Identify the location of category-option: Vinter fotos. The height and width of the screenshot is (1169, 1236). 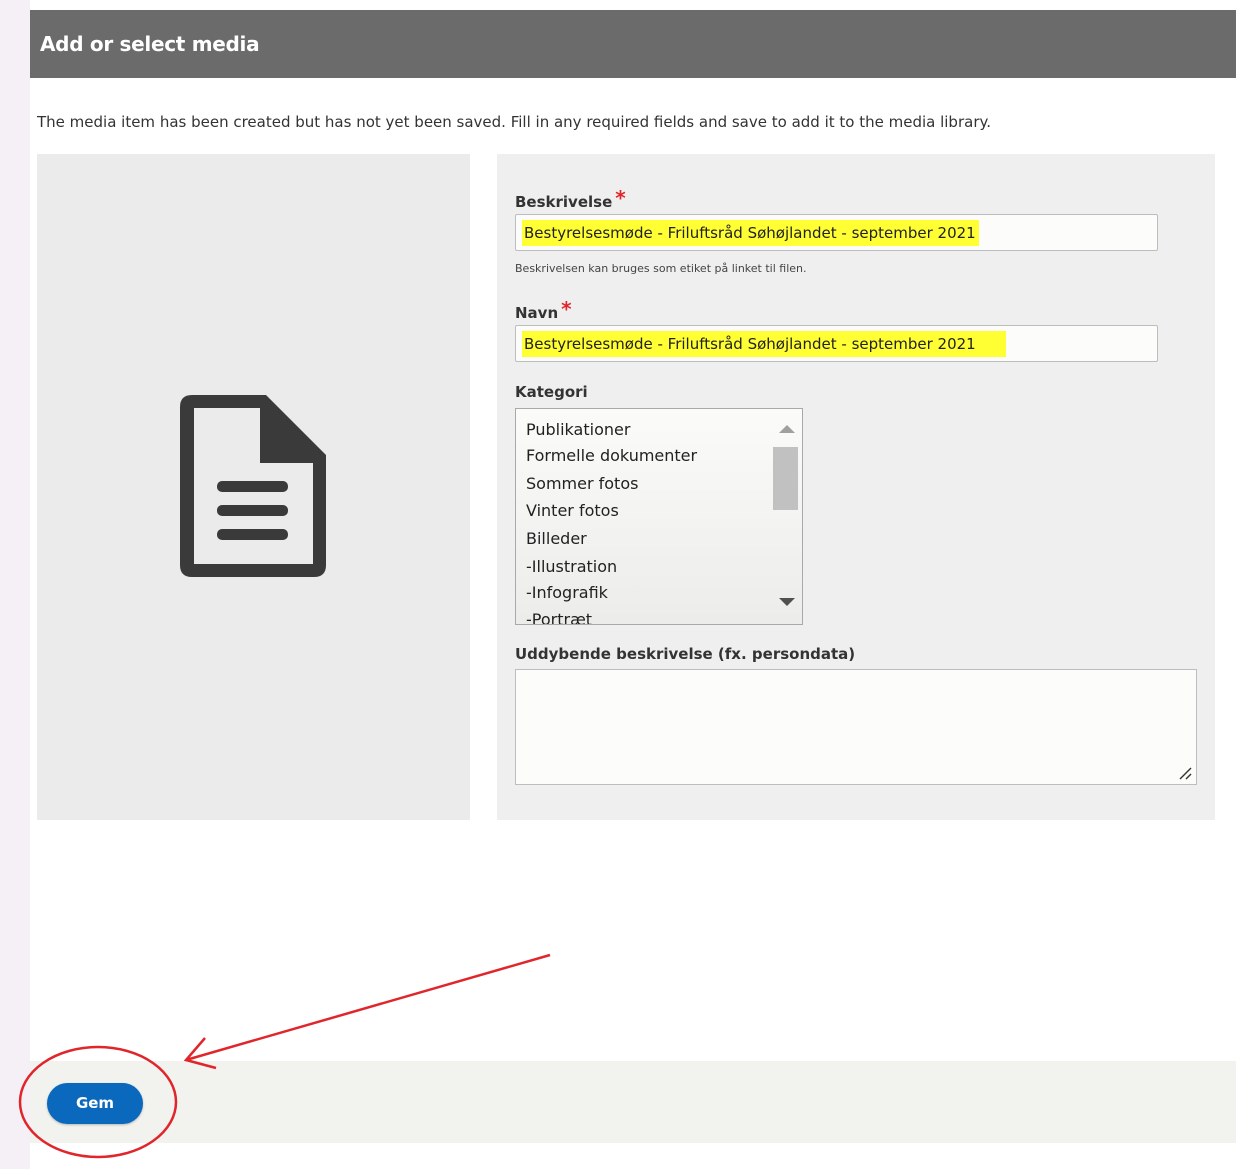
(572, 510).